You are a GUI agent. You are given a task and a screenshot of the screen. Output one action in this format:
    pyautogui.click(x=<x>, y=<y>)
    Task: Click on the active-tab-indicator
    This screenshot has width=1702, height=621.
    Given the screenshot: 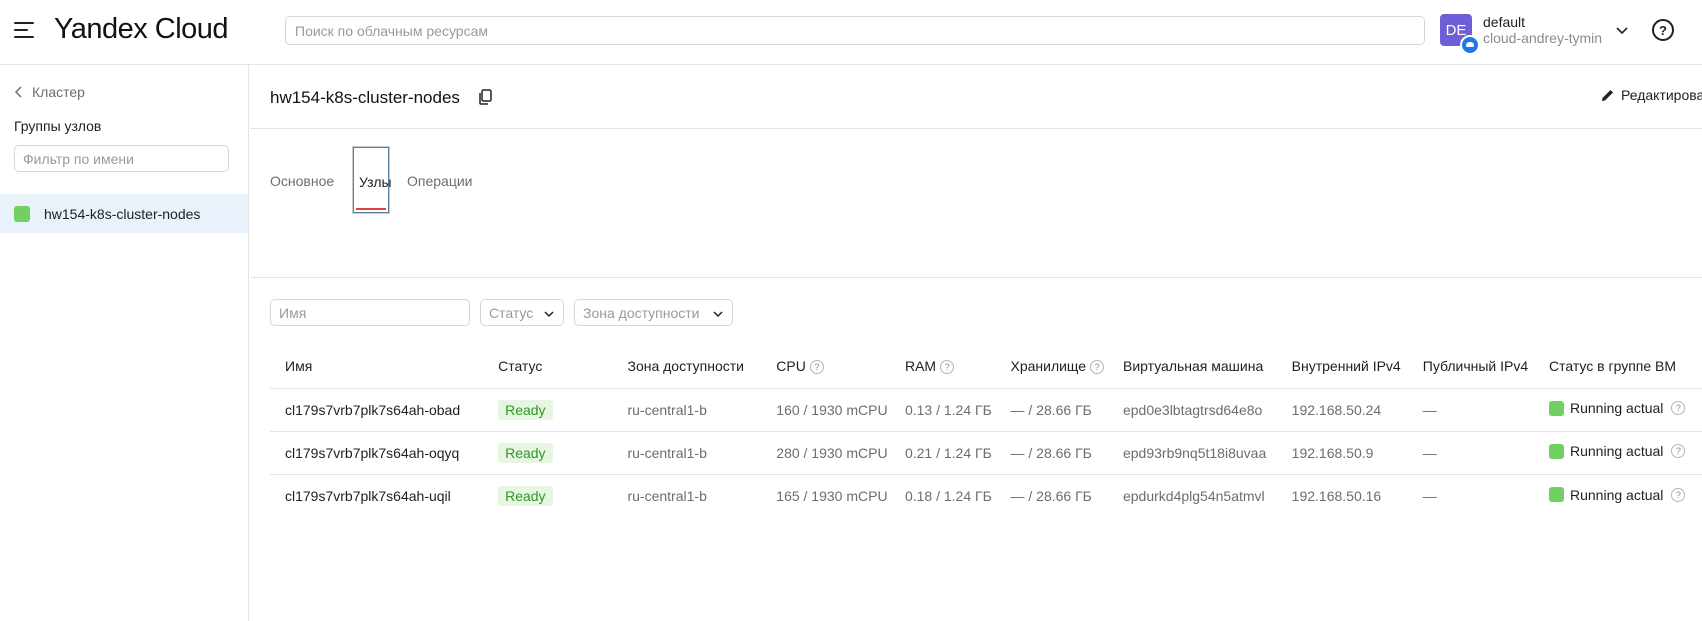 What is the action you would take?
    pyautogui.click(x=371, y=209)
    